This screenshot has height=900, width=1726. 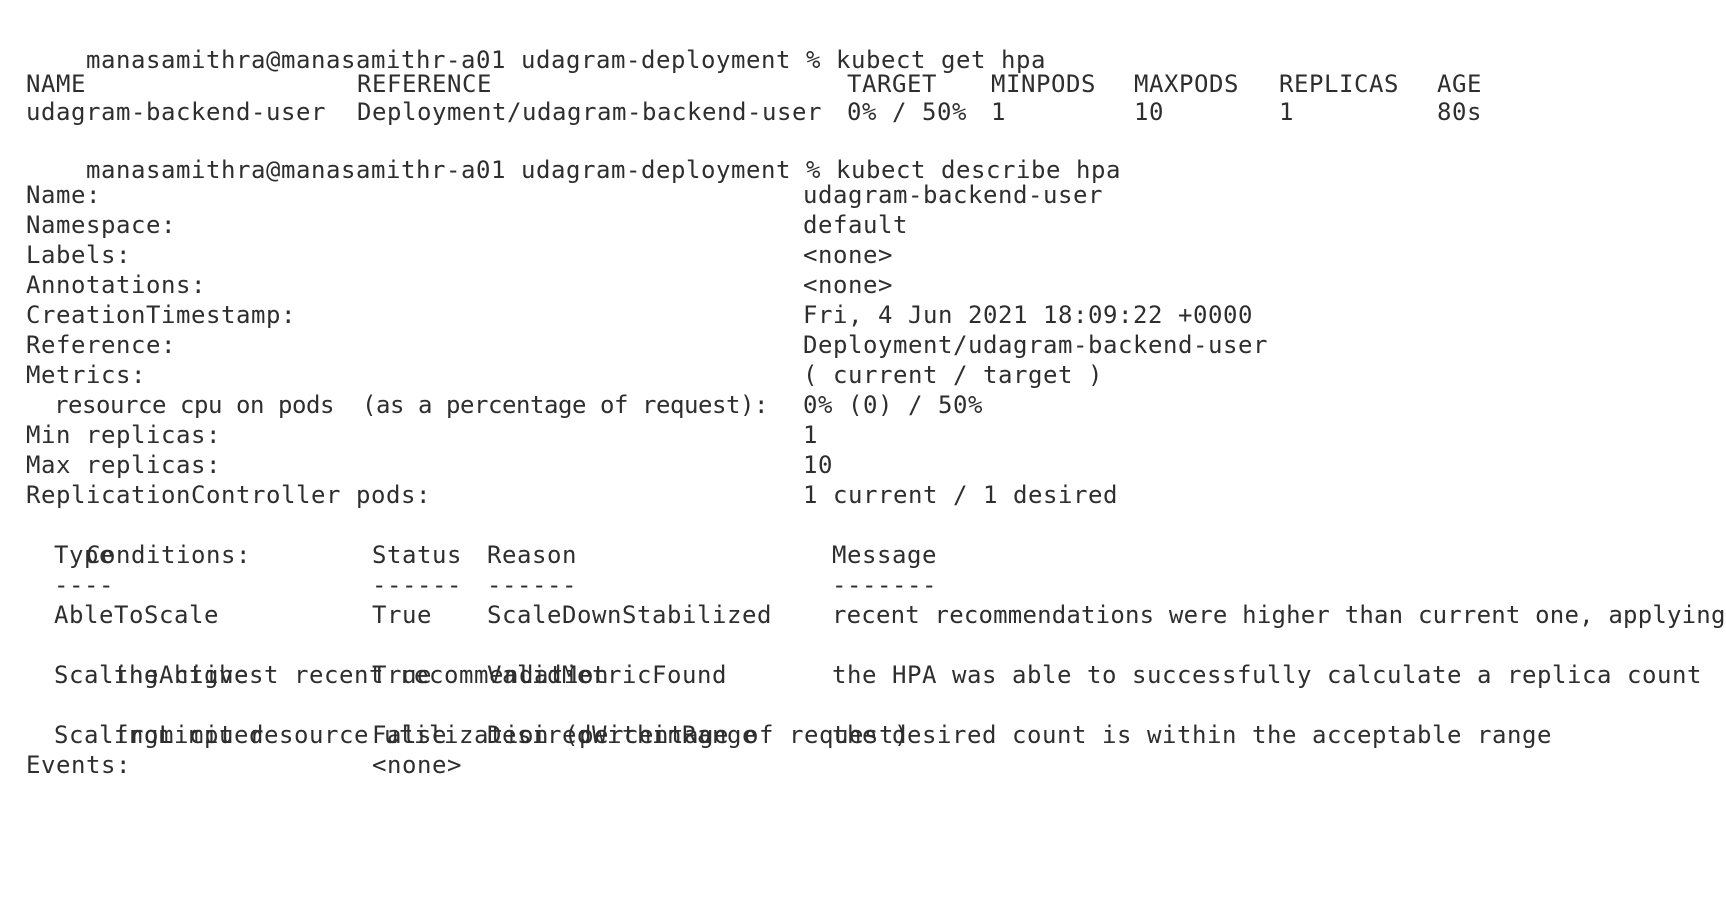 I want to click on field-value: 1, so click(x=810, y=435).